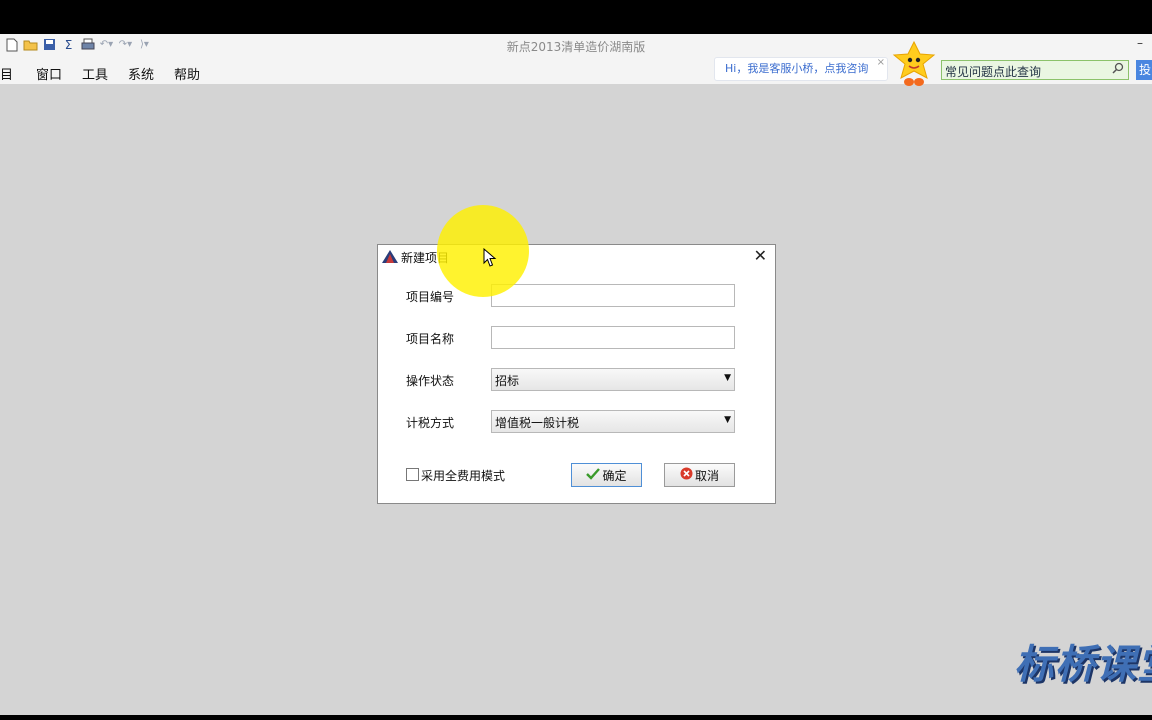 This screenshot has height=720, width=1152. I want to click on ok-button: 确定, so click(606, 475).